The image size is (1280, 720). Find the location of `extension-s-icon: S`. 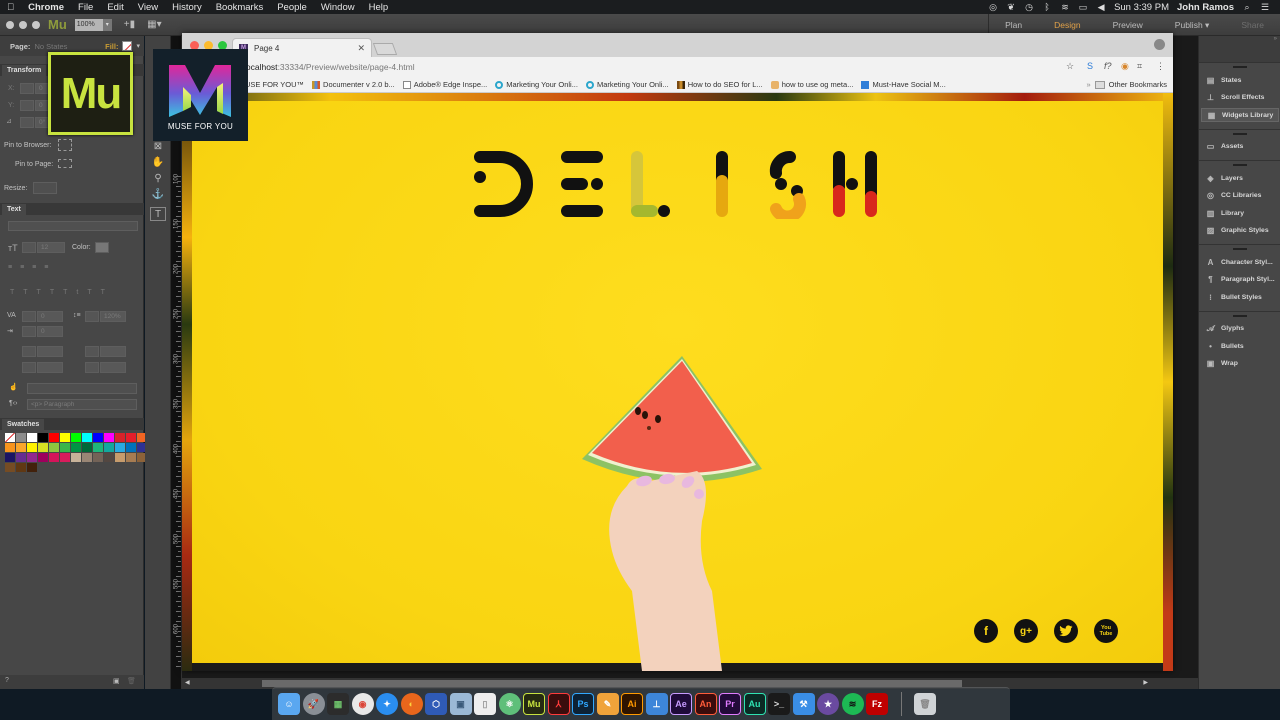

extension-s-icon: S is located at coordinates (1090, 66).